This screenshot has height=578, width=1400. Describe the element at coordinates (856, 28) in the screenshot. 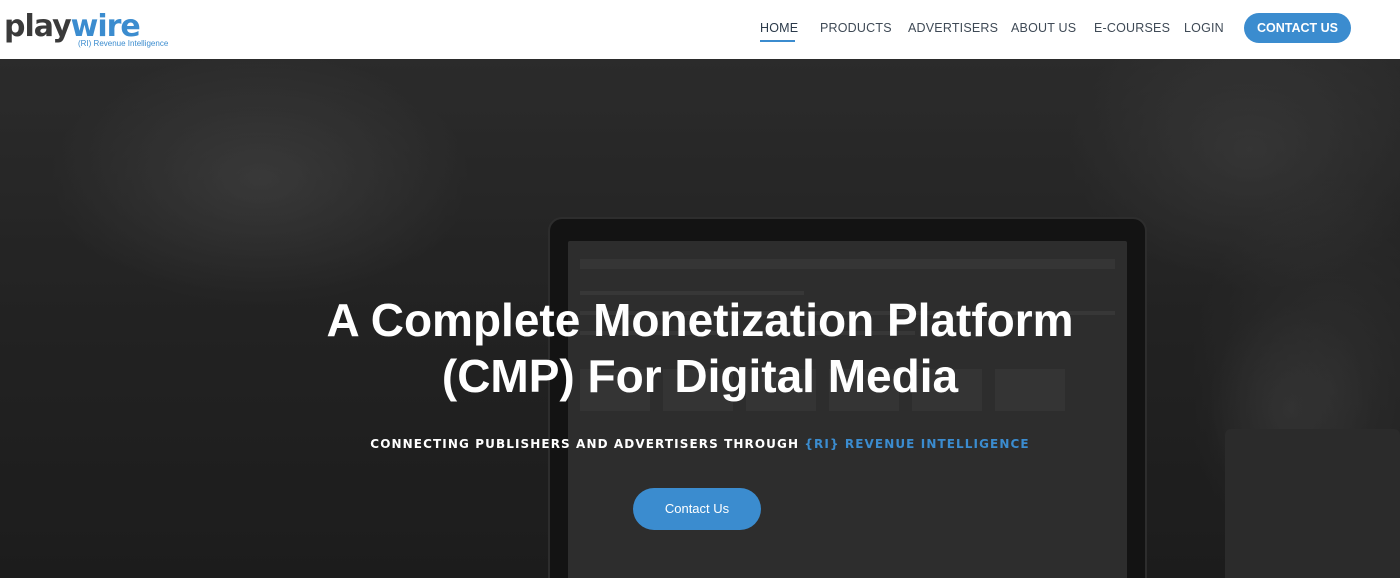

I see `nav-item-products: PRODUCTS` at that location.